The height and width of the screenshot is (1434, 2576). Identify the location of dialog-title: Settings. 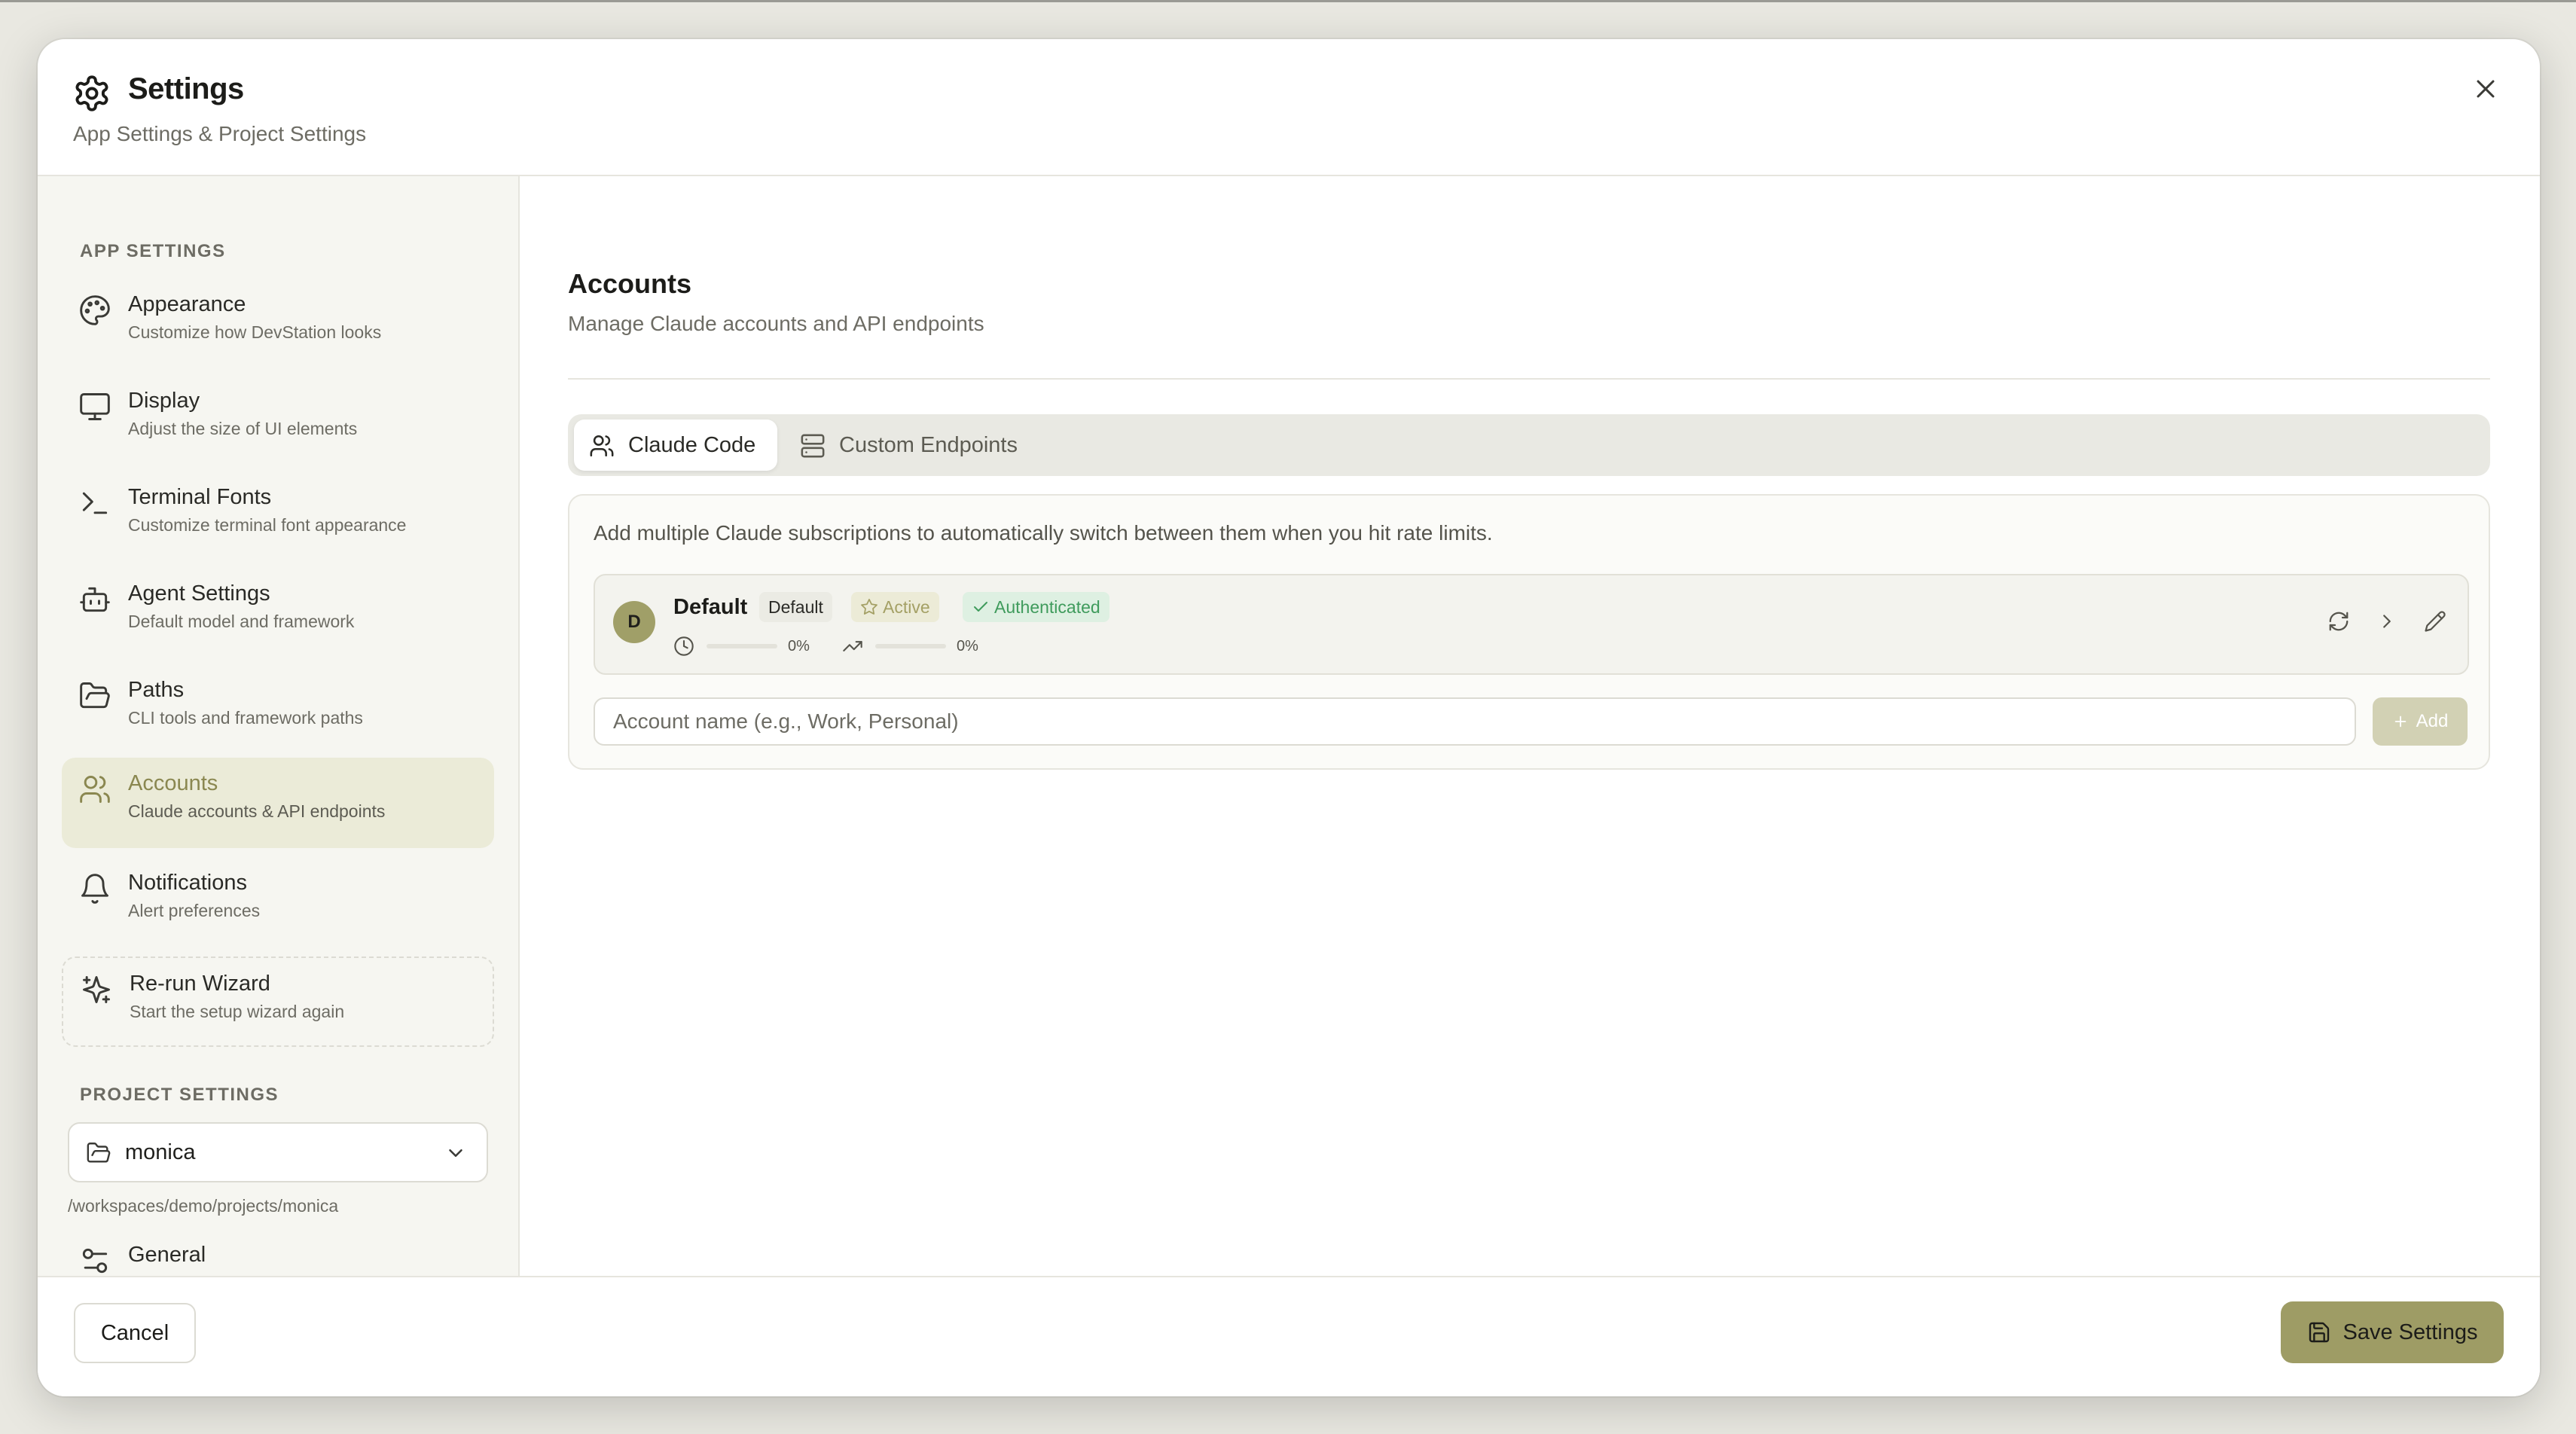
(186, 88).